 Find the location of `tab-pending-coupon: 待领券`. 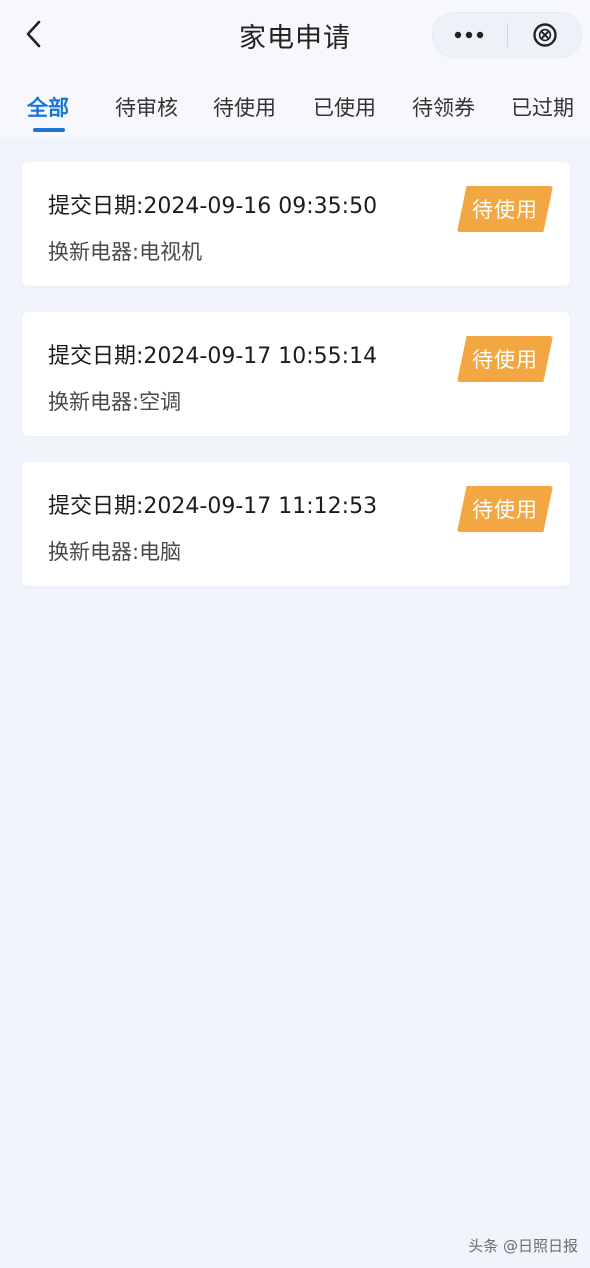

tab-pending-coupon: 待领券 is located at coordinates (443, 107).